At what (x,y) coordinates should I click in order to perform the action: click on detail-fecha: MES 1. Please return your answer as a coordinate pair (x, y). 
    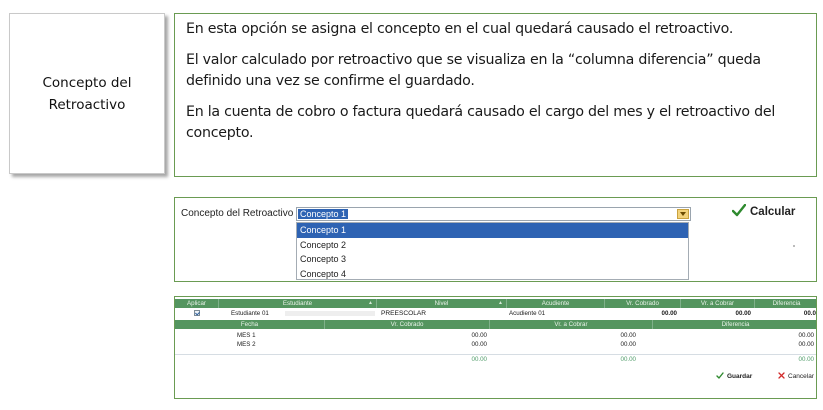
    Looking at the image, I should click on (246, 335).